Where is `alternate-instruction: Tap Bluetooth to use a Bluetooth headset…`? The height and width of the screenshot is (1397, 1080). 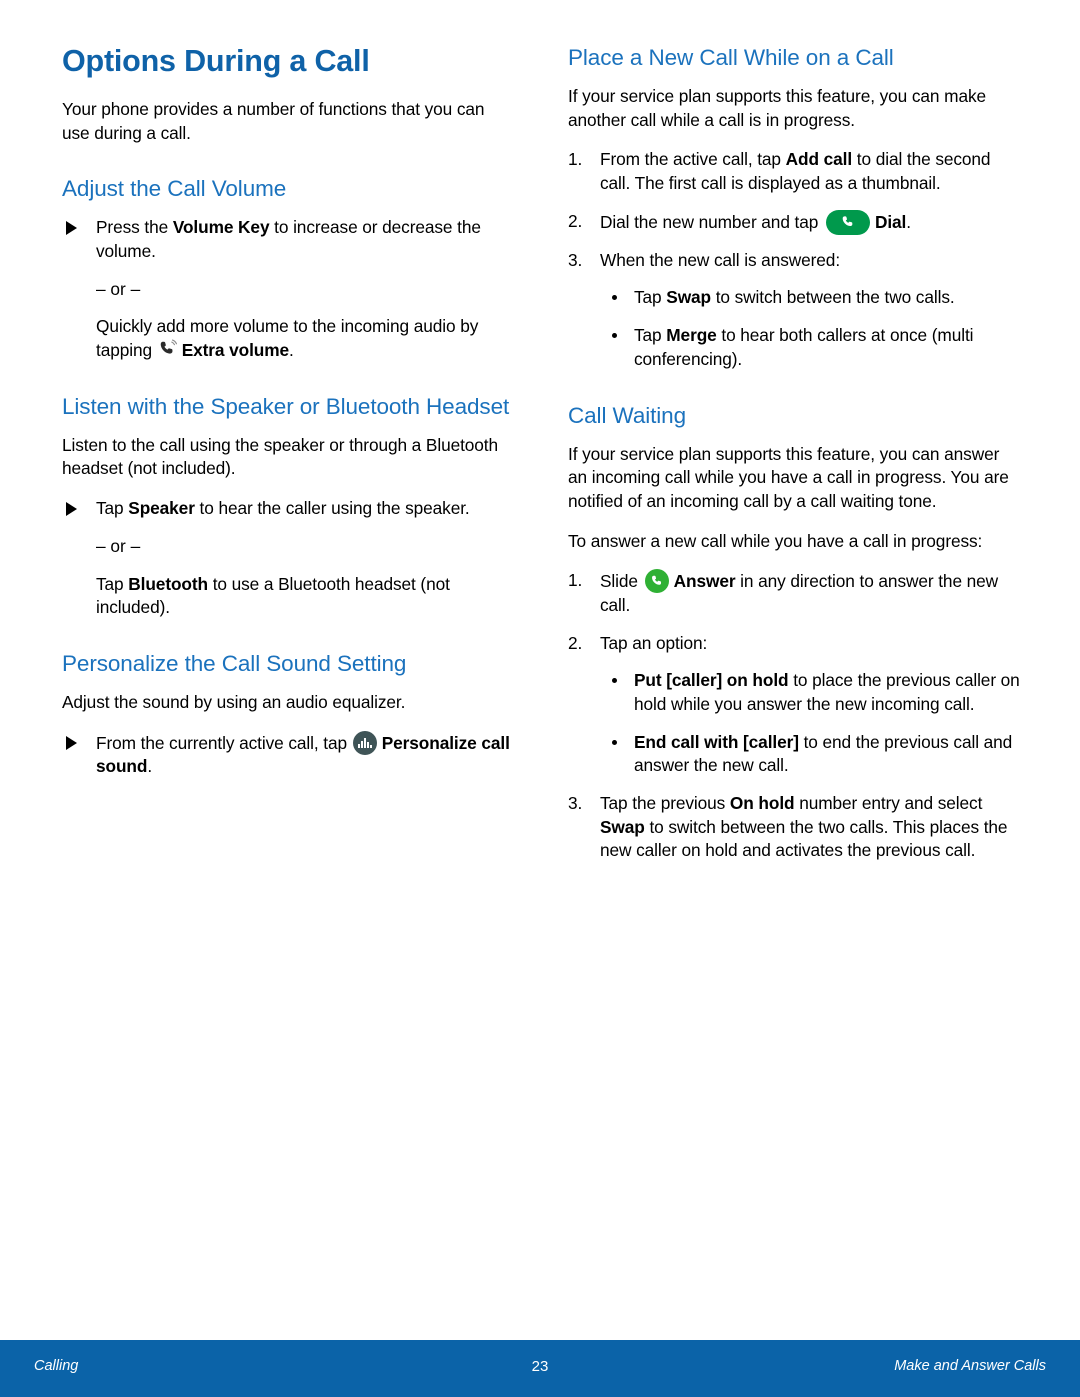
alternate-instruction: Tap Bluetooth to use a Bluetooth headset… is located at coordinates (286, 596).